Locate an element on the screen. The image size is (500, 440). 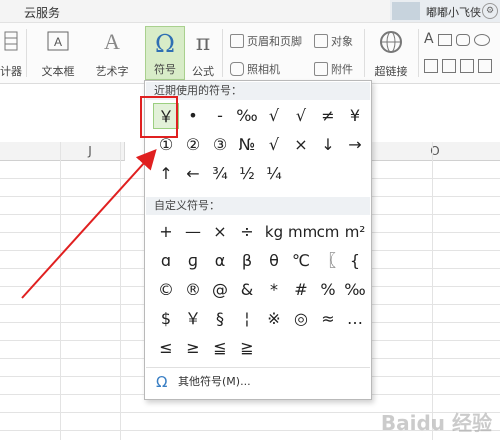
watermark: Baidu 经验 is located at coordinates (436, 423).